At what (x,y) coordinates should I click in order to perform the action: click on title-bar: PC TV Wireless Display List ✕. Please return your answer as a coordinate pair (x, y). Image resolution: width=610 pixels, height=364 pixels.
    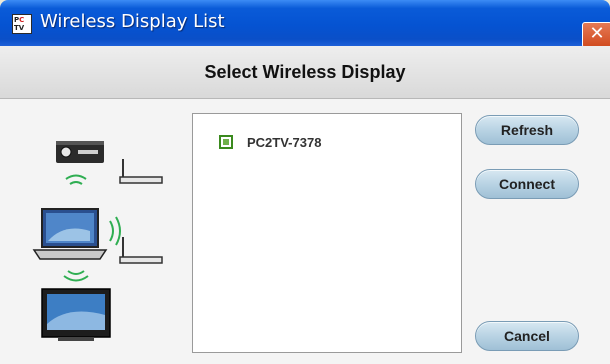
    Looking at the image, I should click on (305, 24).